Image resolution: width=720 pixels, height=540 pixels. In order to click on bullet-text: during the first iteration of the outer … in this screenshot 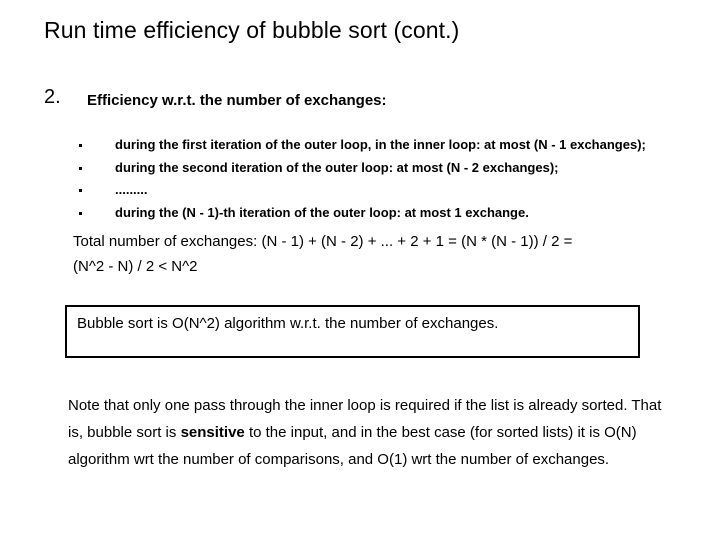, I will do `click(380, 144)`.